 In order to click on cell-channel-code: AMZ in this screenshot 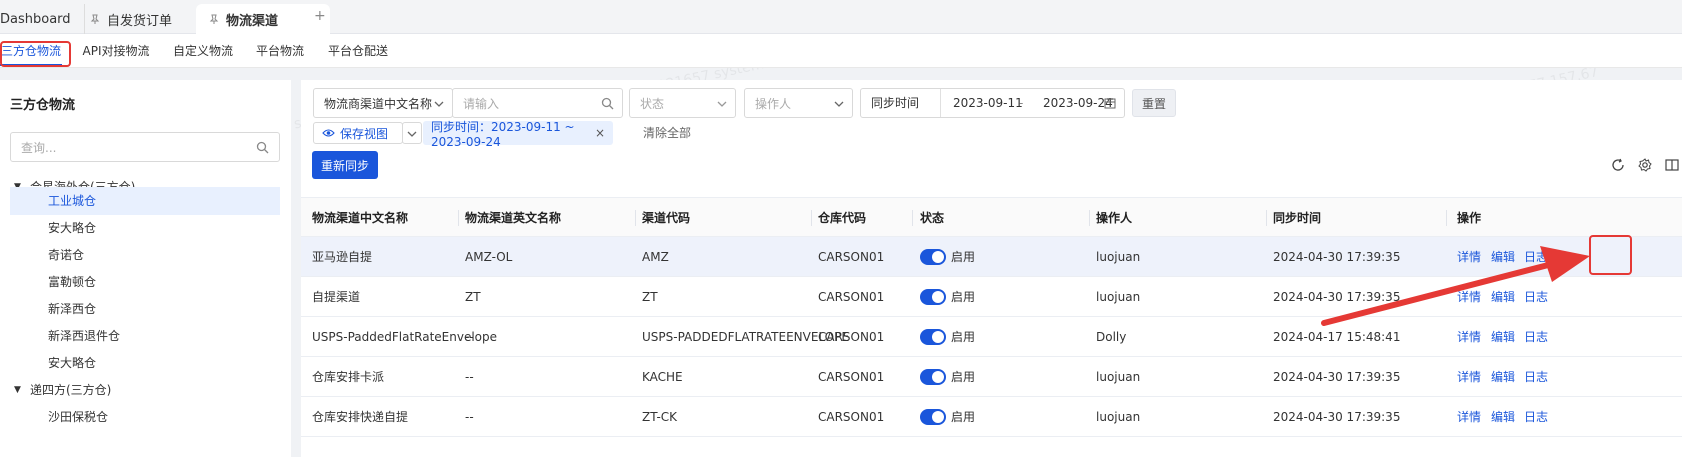, I will do `click(655, 257)`.